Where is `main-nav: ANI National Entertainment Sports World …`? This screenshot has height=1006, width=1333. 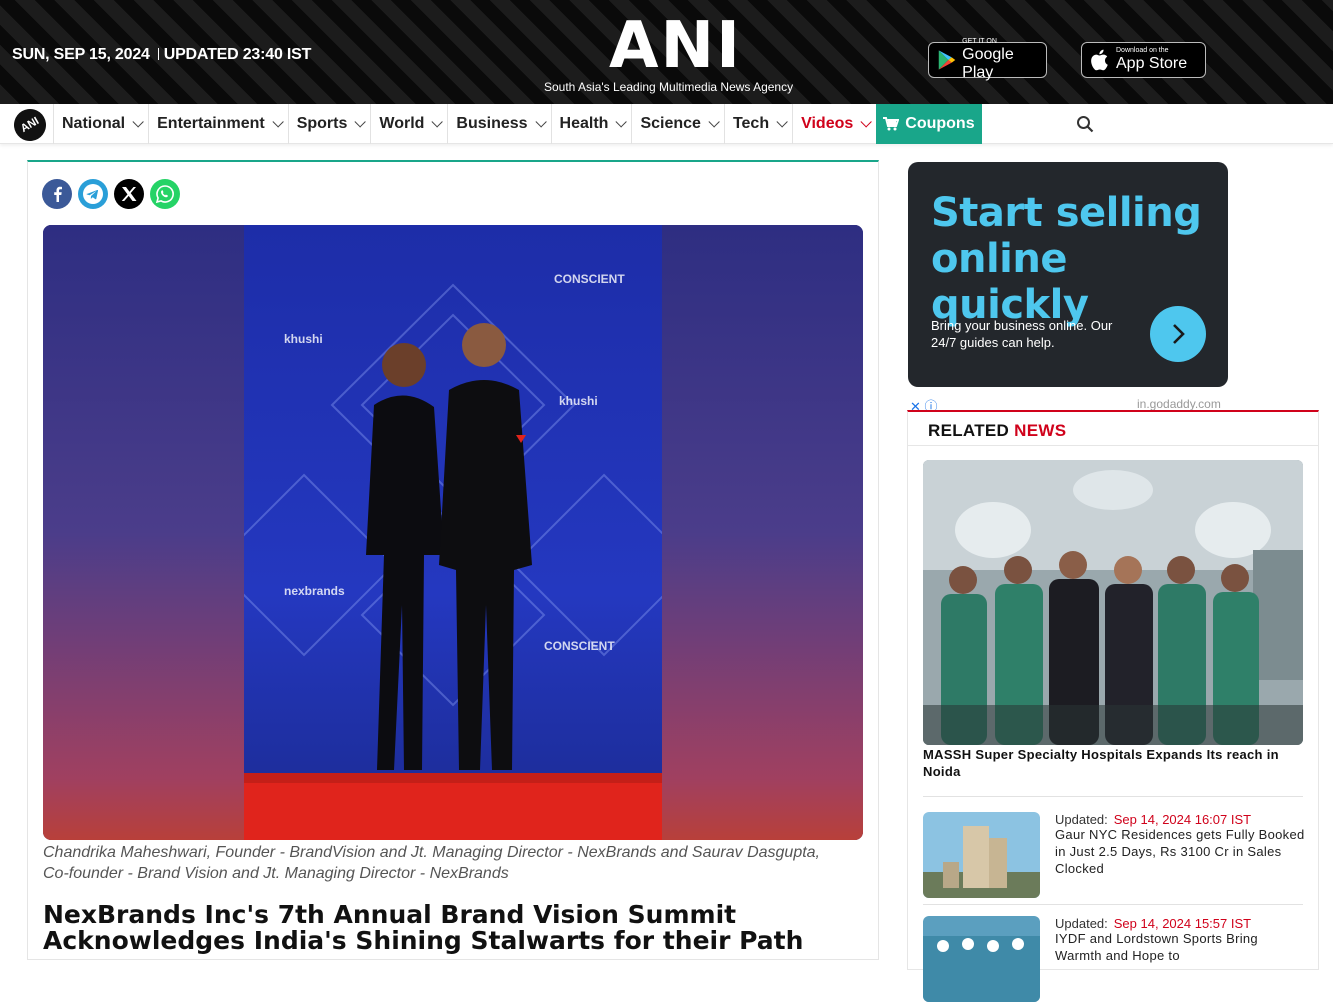
main-nav: ANI National Entertainment Sports World … is located at coordinates (666, 125).